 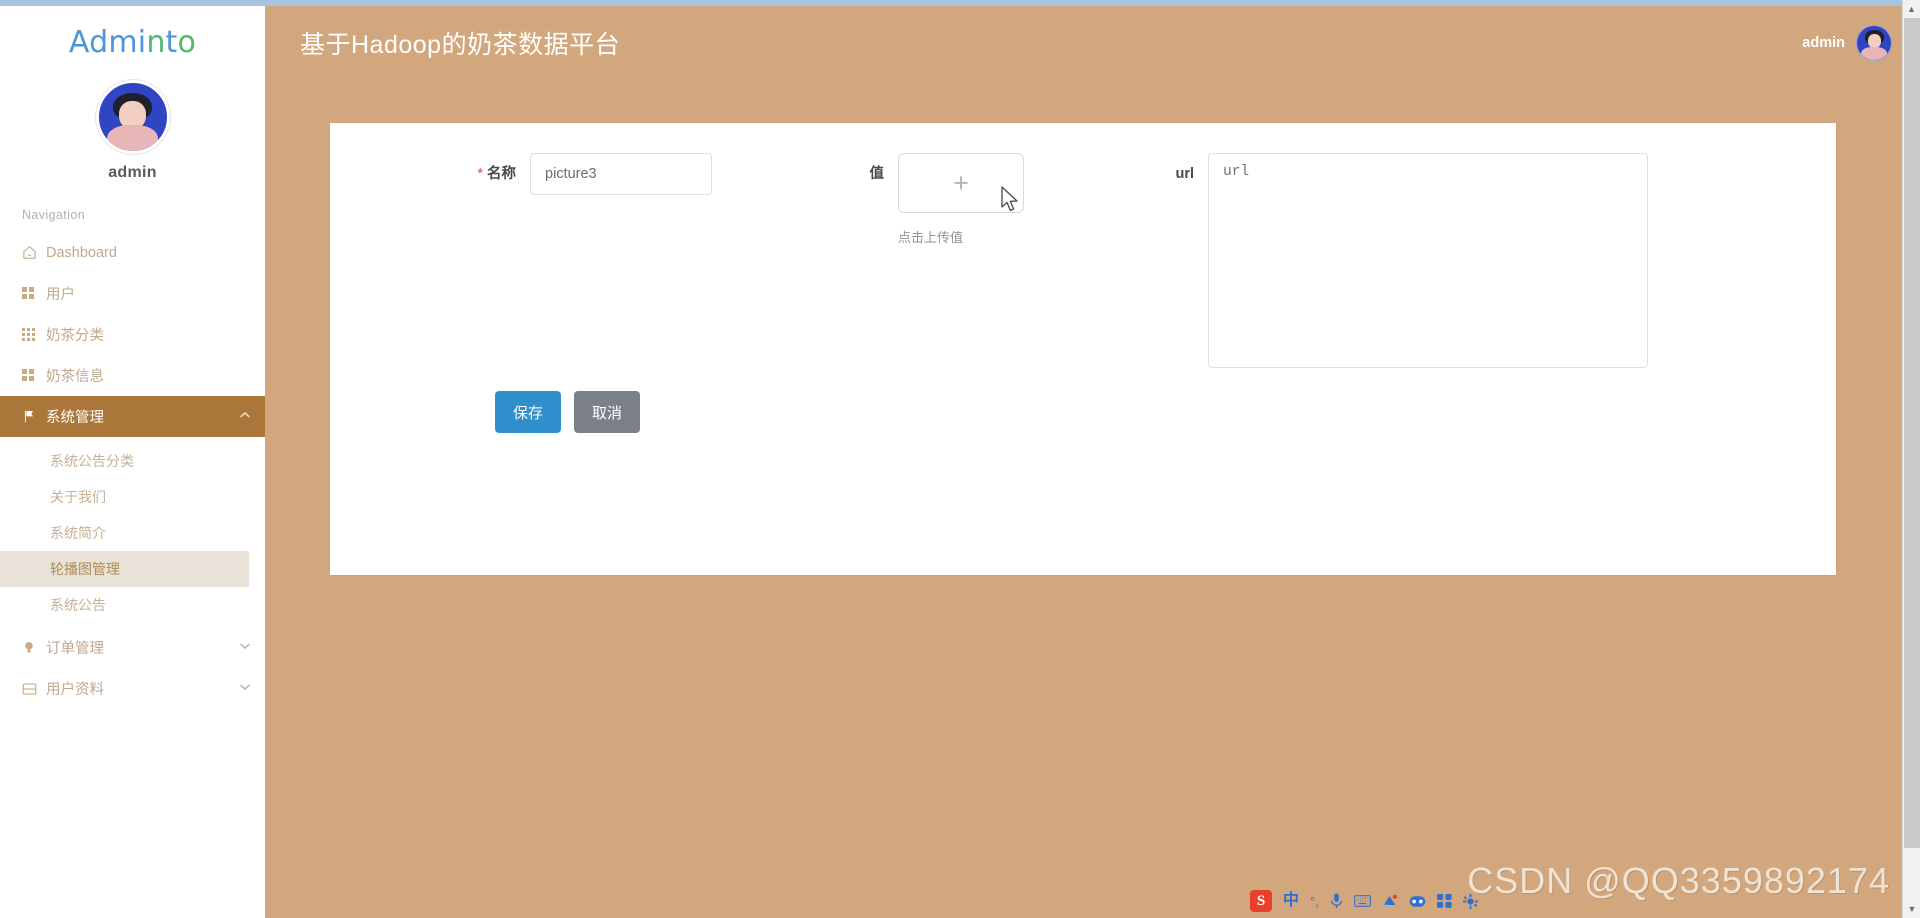 I want to click on url-textarea, so click(x=1428, y=260).